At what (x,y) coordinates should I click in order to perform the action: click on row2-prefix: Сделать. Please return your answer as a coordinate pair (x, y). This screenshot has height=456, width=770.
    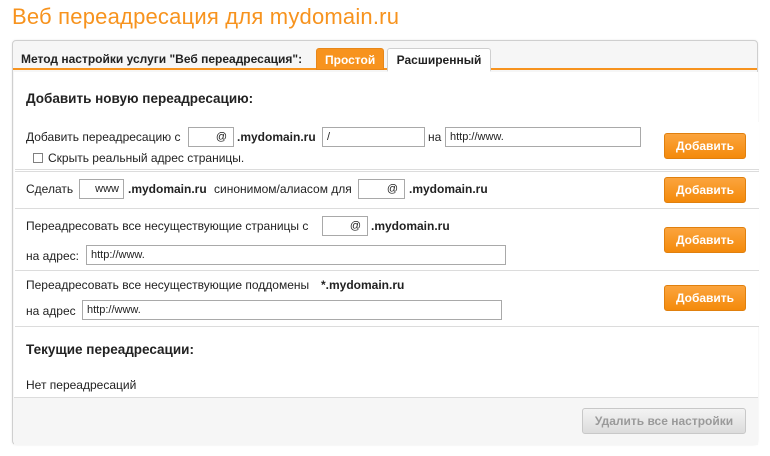
    Looking at the image, I should click on (50, 189).